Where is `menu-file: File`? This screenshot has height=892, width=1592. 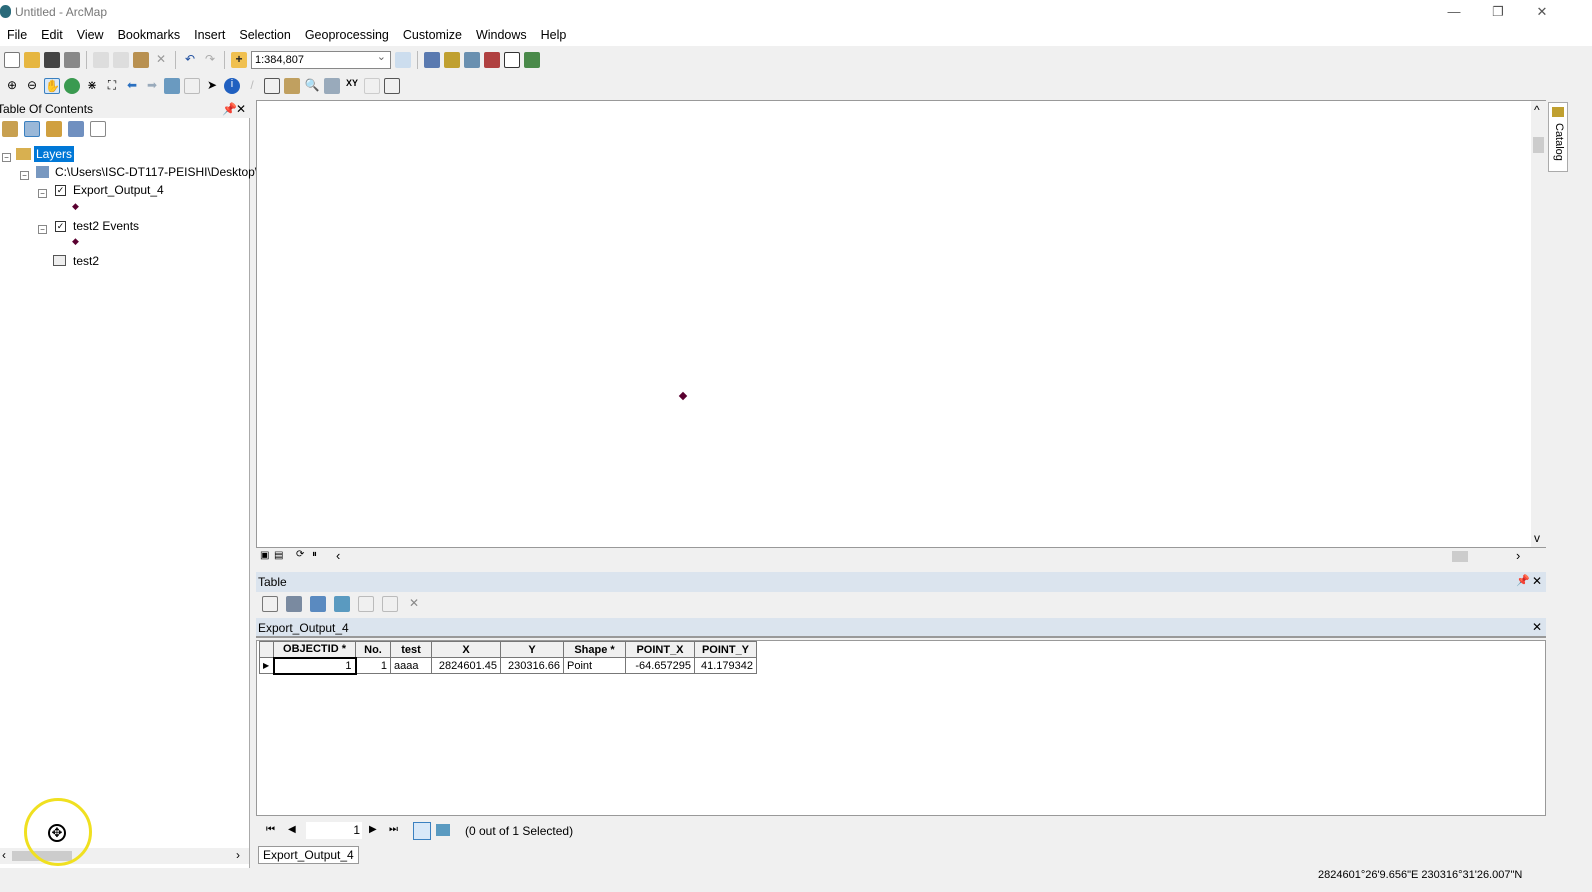 menu-file: File is located at coordinates (17, 35).